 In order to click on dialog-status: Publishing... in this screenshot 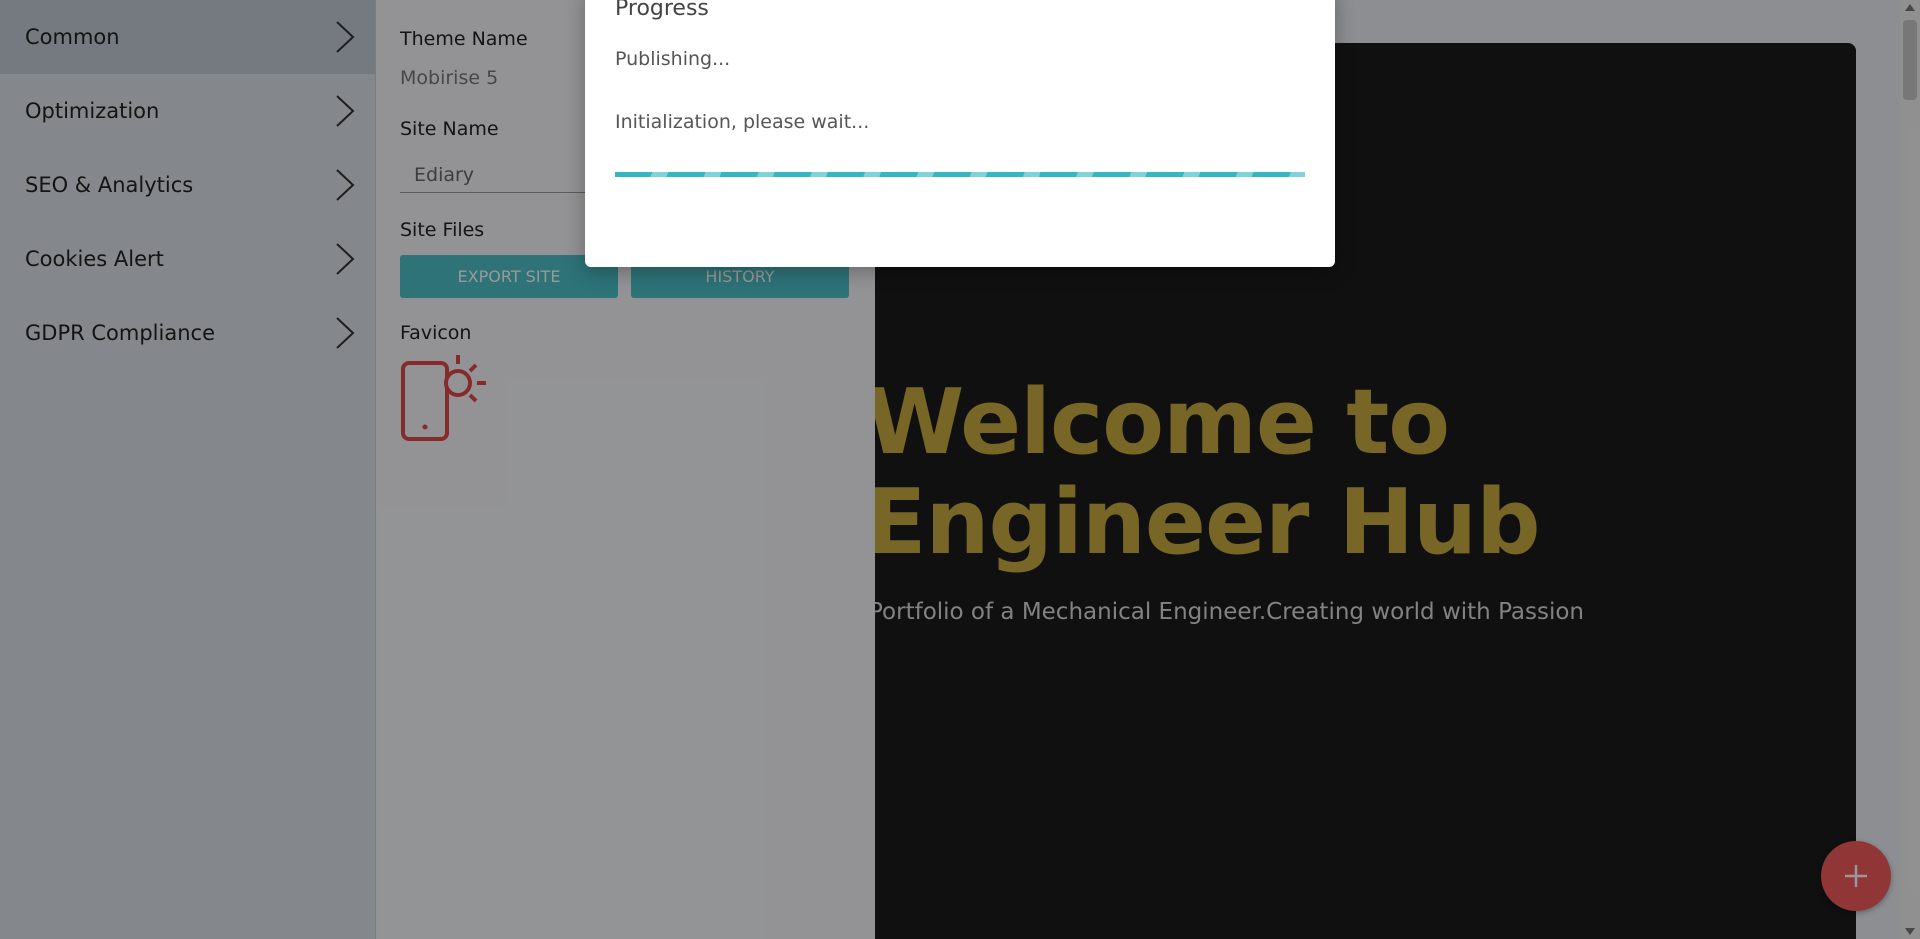, I will do `click(673, 59)`.